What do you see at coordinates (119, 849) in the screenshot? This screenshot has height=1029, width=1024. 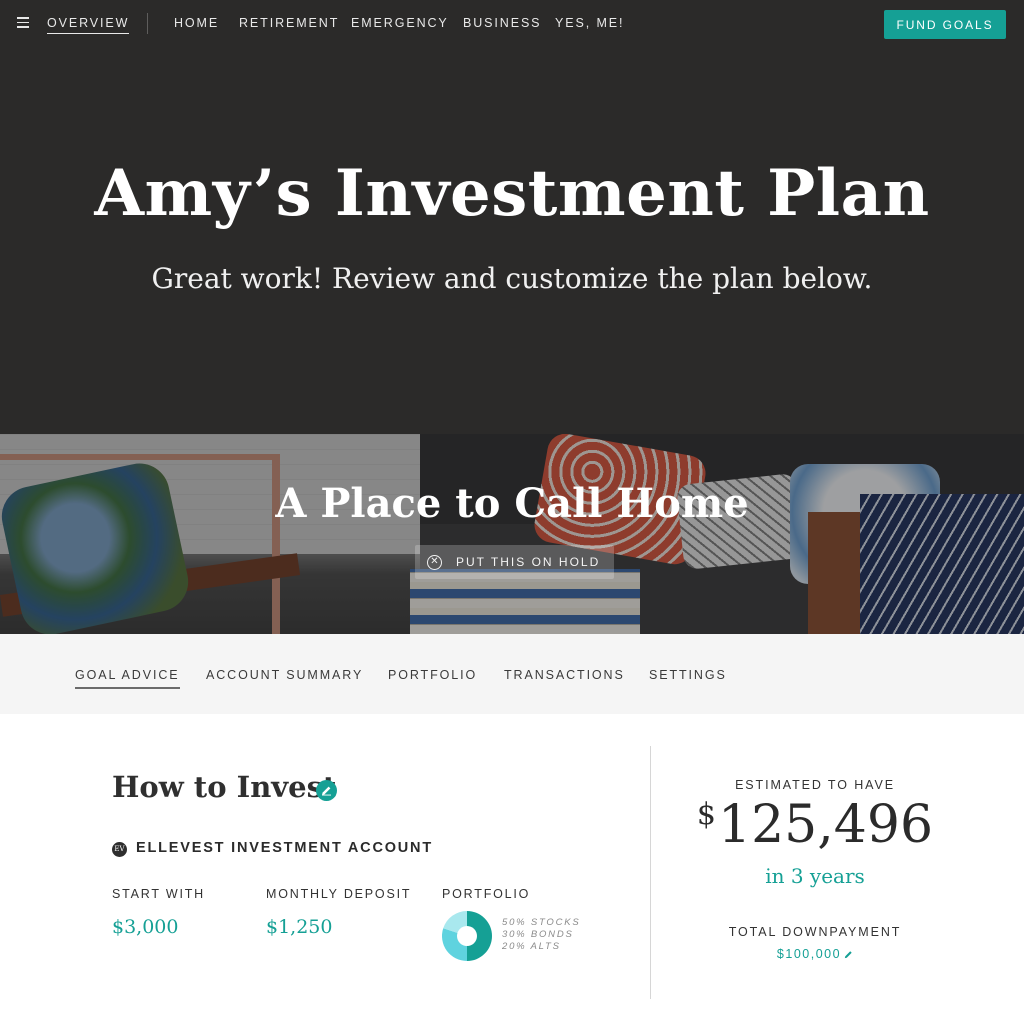 I see `ellevest-logo: EV` at bounding box center [119, 849].